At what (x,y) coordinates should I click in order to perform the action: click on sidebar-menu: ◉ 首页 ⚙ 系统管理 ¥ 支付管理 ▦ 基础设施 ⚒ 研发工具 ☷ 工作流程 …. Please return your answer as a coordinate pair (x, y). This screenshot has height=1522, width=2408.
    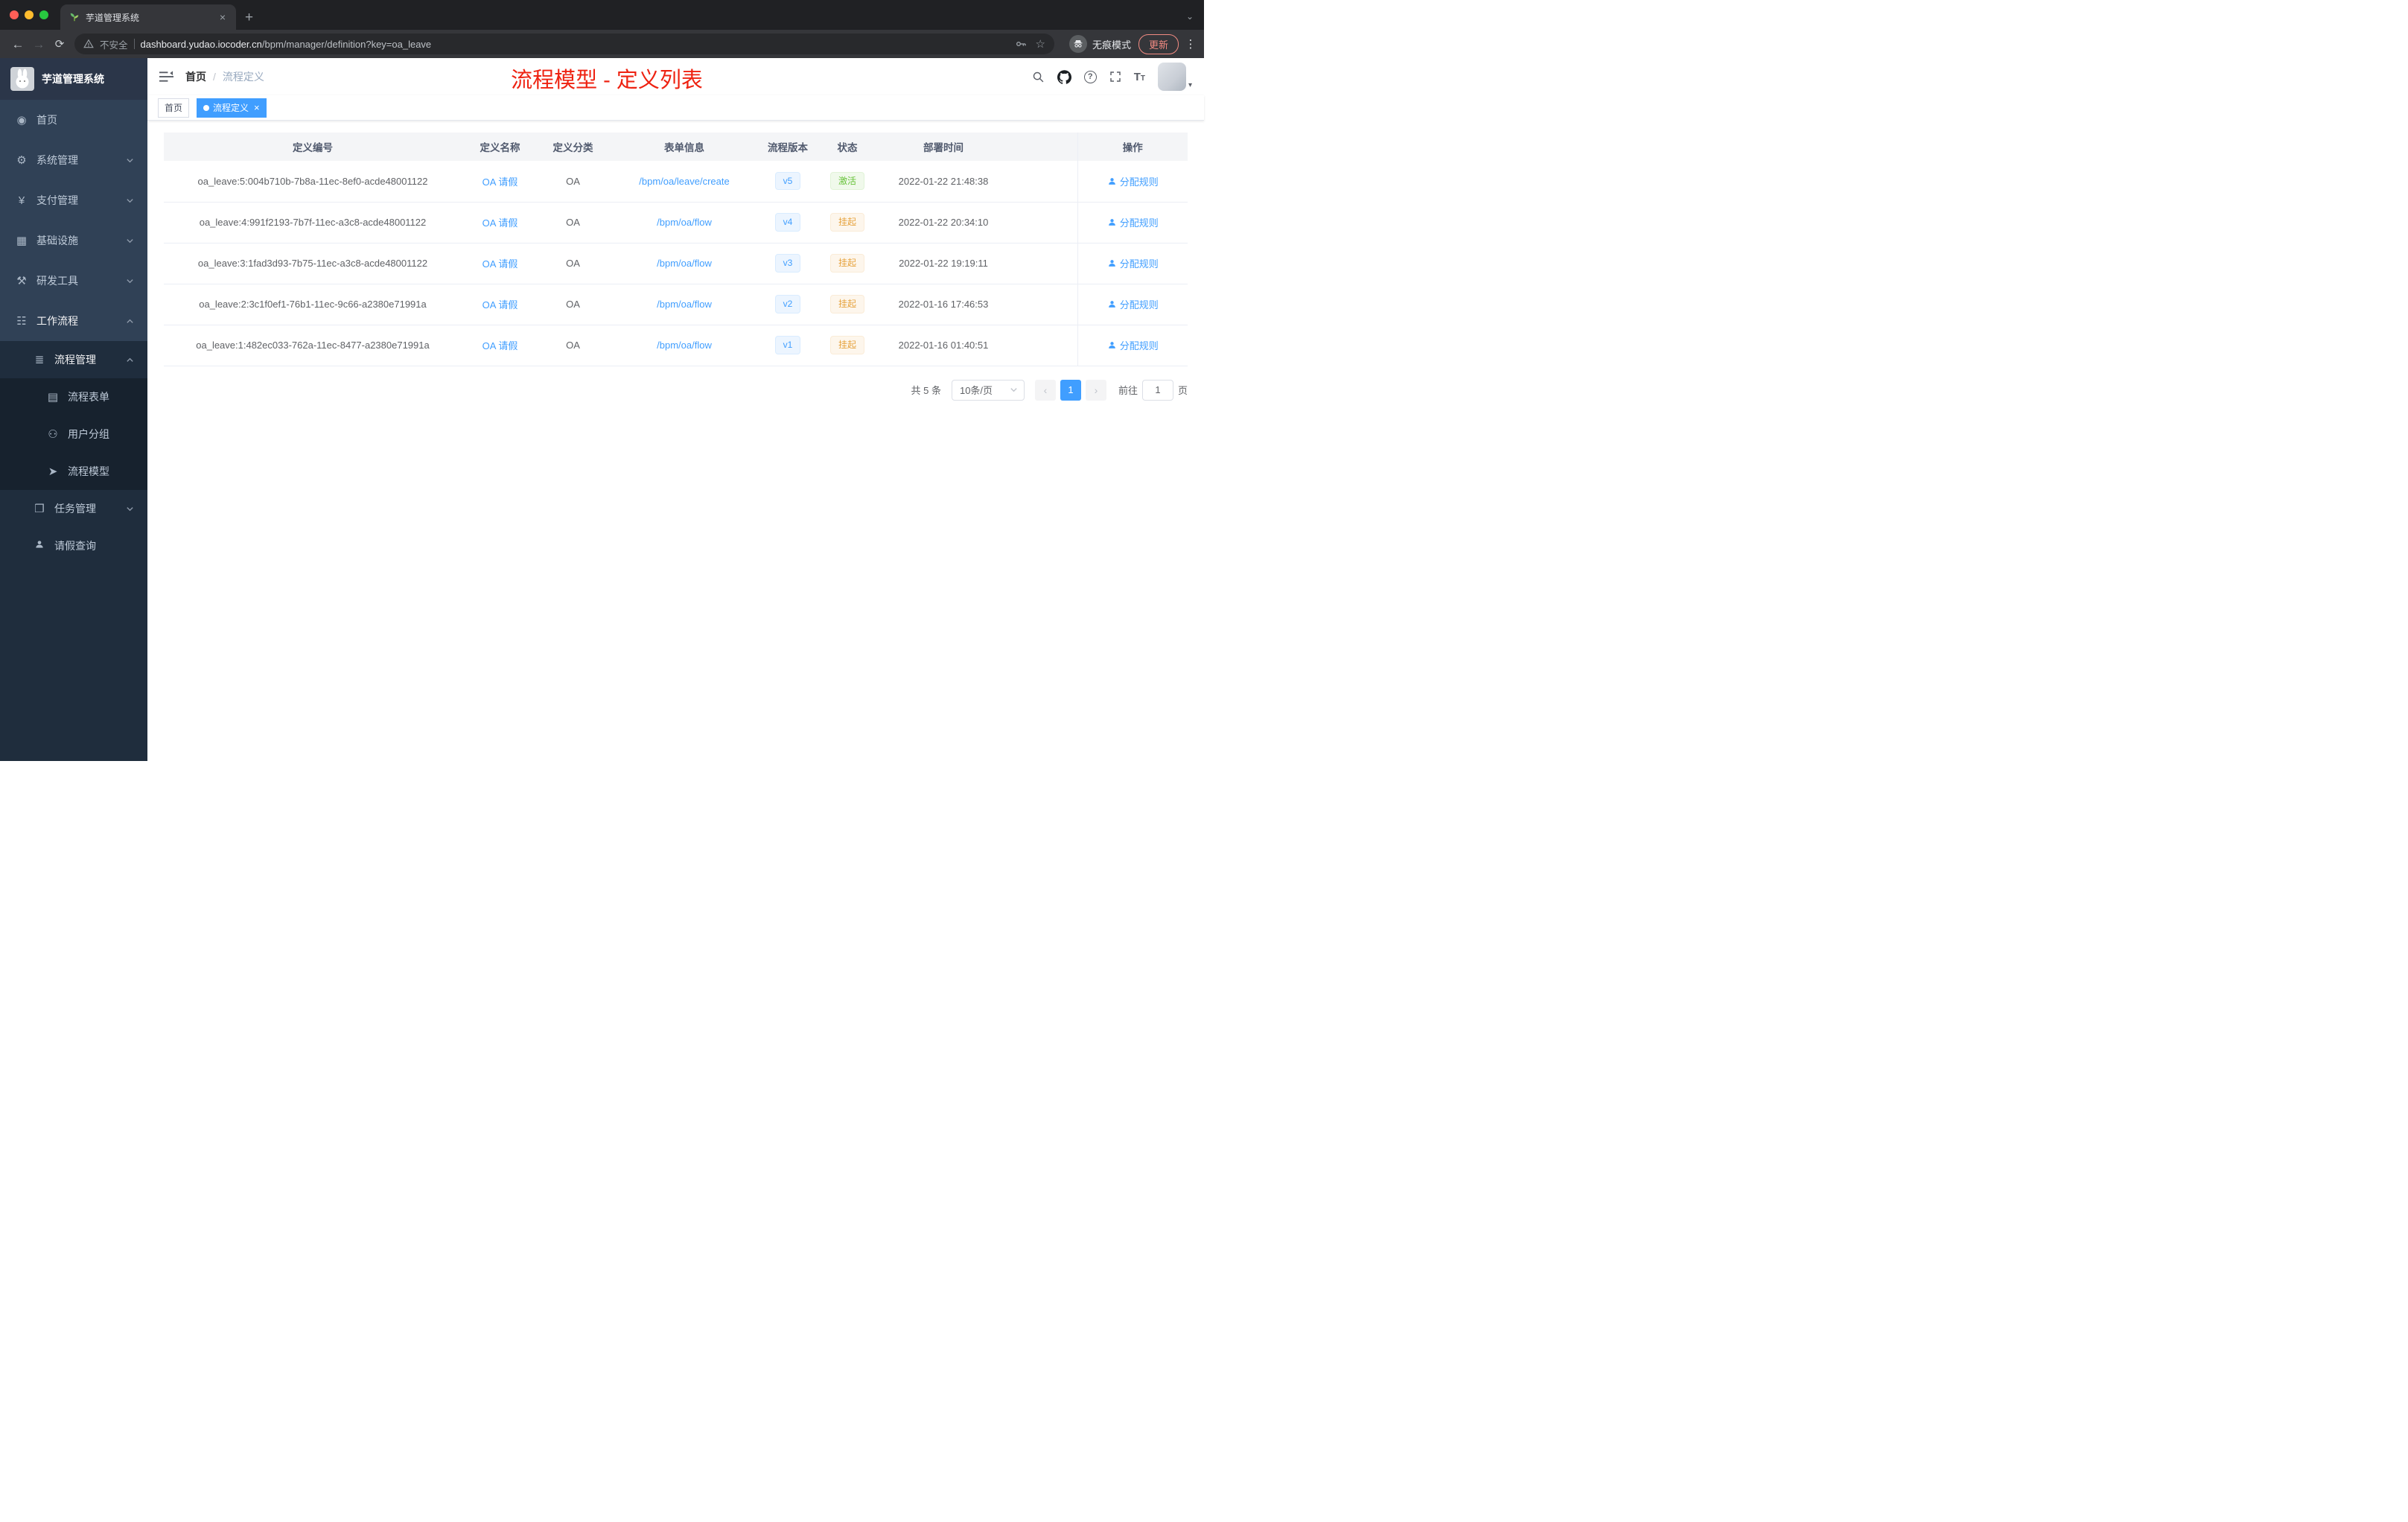
    Looking at the image, I should click on (73, 332).